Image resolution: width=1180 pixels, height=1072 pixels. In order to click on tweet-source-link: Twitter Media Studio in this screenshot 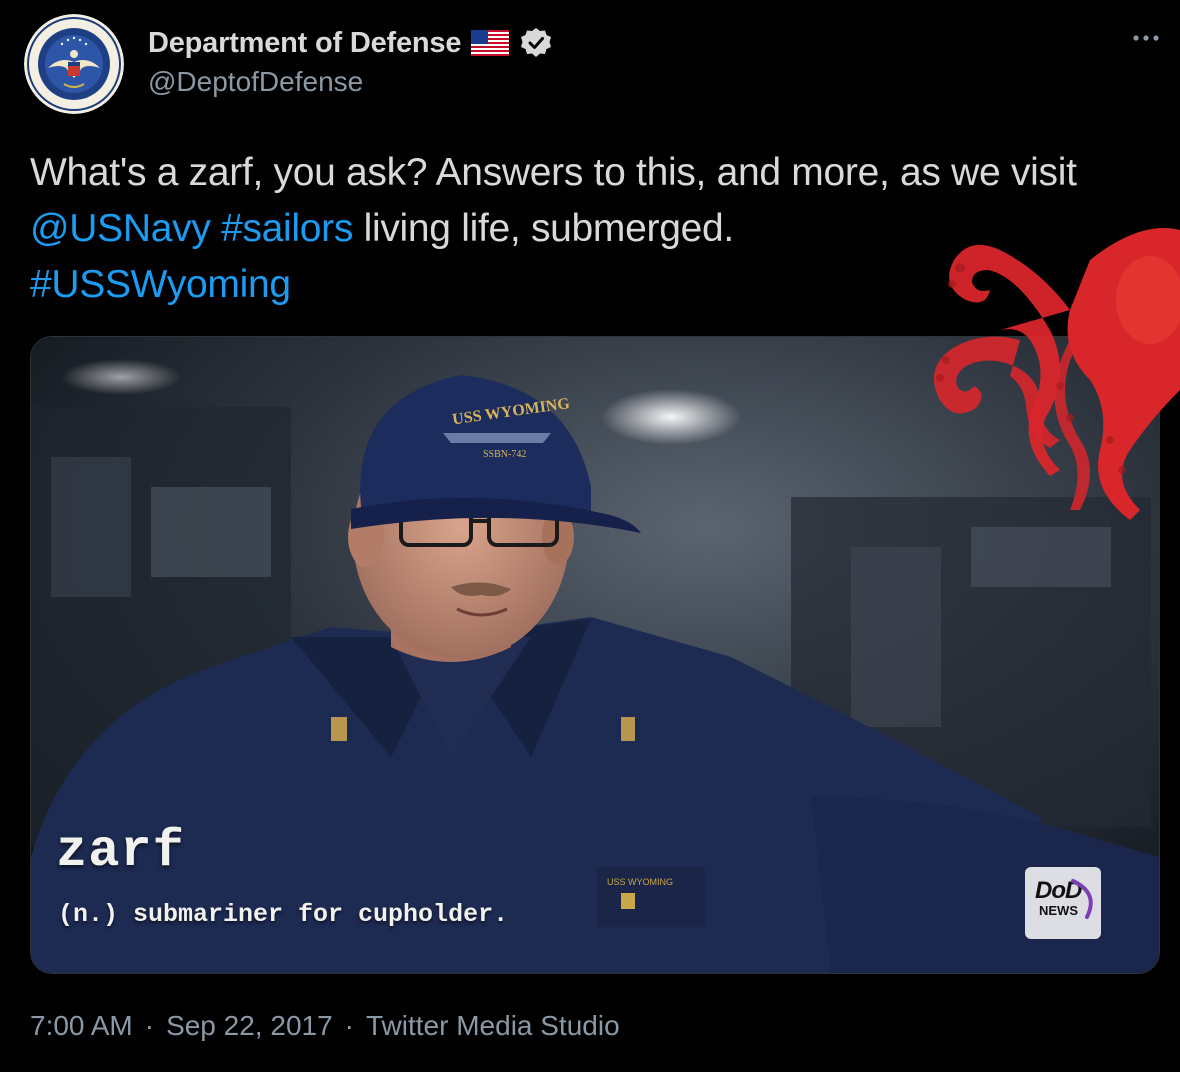, I will do `click(493, 1026)`.